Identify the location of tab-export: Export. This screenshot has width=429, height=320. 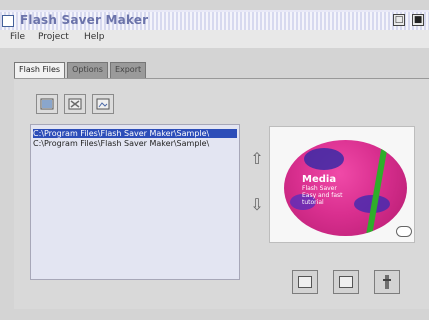
(128, 70).